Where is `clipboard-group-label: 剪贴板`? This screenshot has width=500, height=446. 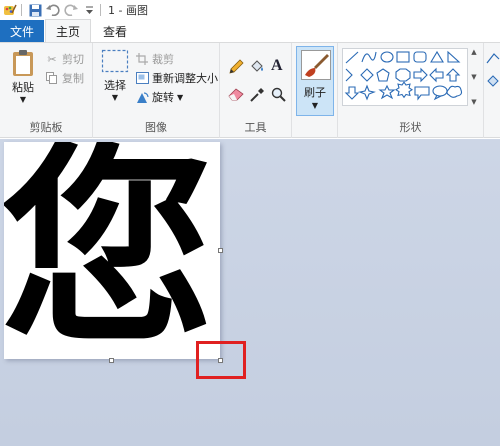
clipboard-group-label: 剪贴板 is located at coordinates (46, 127).